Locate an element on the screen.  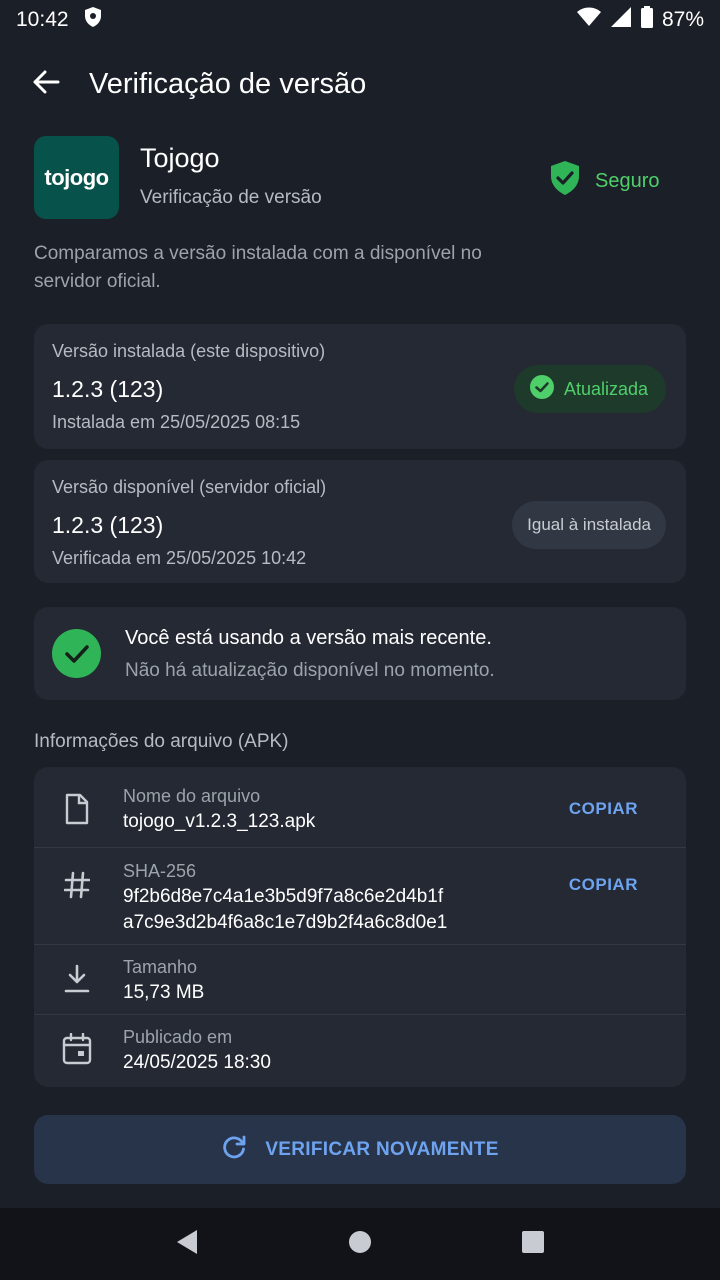
check-icon is located at coordinates (76, 653).